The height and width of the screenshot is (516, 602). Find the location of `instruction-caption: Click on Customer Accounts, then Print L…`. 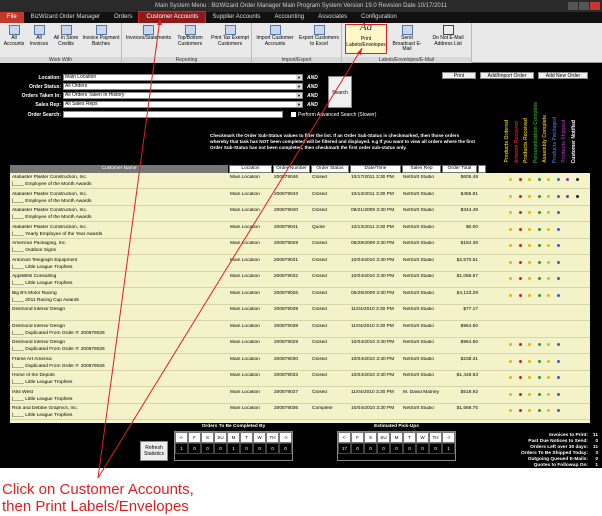

instruction-caption: Click on Customer Accounts, then Print L… is located at coordinates (98, 498).